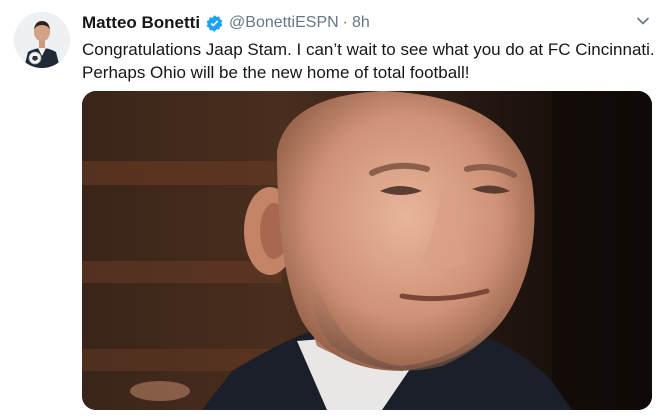  Describe the element at coordinates (214, 23) in the screenshot. I see `verified-badge-icon` at that location.